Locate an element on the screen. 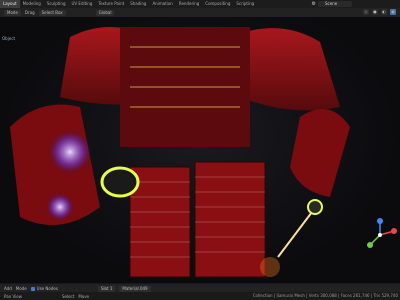 This screenshot has width=400, height=300. shading-modes: ◇ ● ◐ ◉ is located at coordinates (379, 12).